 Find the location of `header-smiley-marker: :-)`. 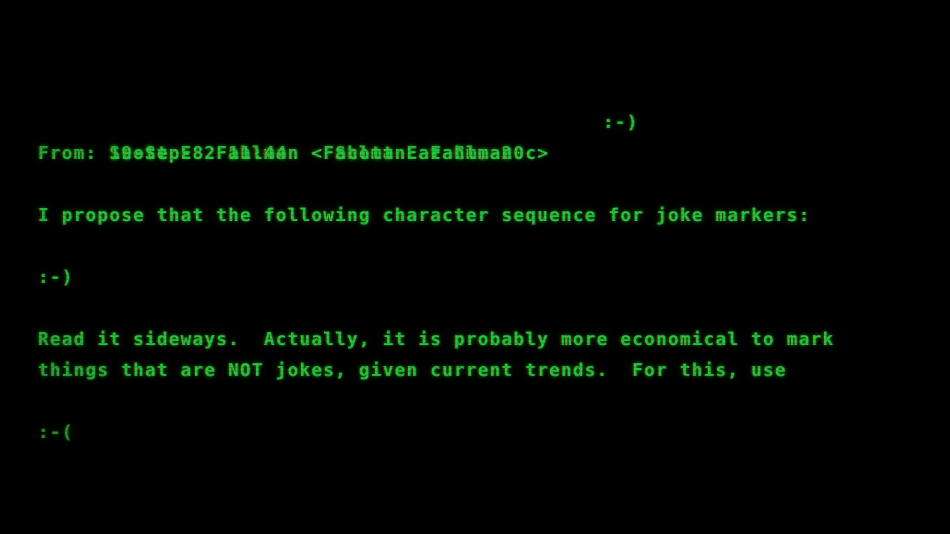

header-smiley-marker: :-) is located at coordinates (621, 123).